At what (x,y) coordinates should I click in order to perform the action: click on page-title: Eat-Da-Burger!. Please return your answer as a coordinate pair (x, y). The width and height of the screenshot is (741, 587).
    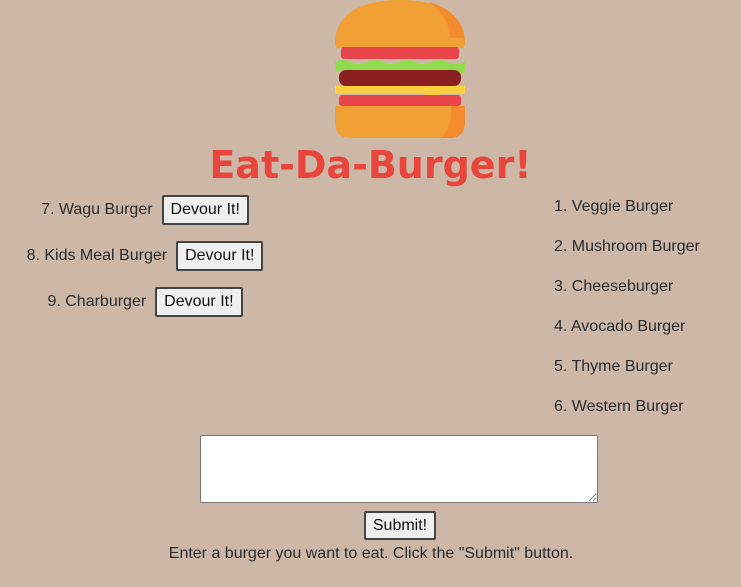
    Looking at the image, I should click on (370, 165).